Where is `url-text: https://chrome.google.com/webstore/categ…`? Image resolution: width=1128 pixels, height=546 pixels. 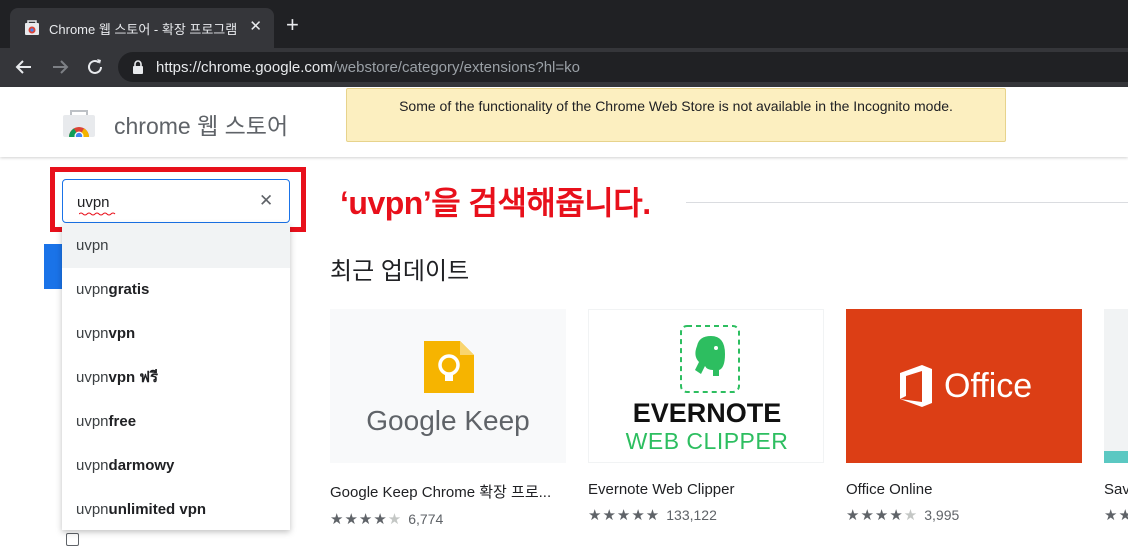 url-text: https://chrome.google.com/webstore/categ… is located at coordinates (368, 67).